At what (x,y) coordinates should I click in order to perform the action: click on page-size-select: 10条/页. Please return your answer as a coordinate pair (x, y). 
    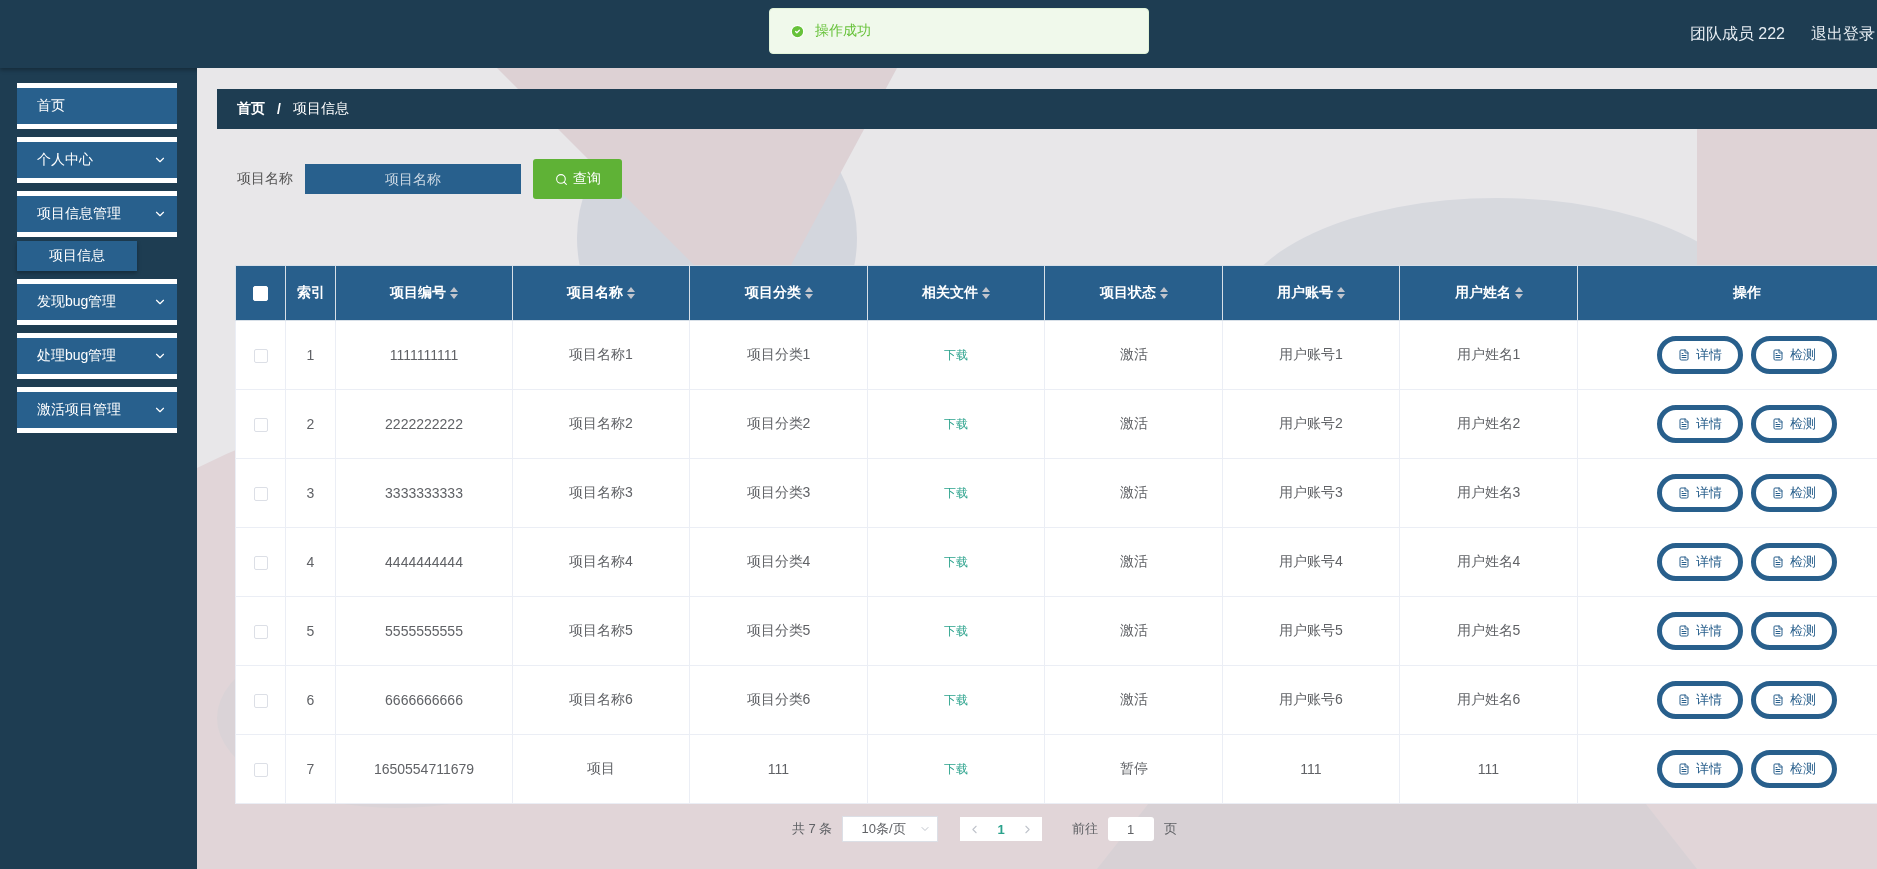
    Looking at the image, I should click on (890, 829).